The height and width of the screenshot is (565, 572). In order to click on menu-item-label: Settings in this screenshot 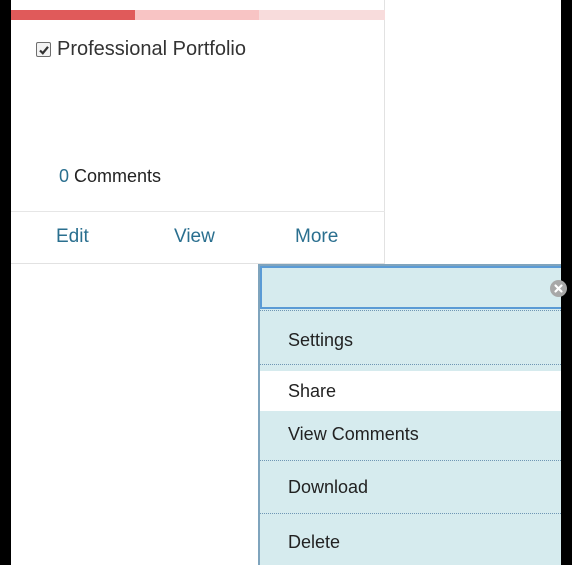, I will do `click(321, 339)`.